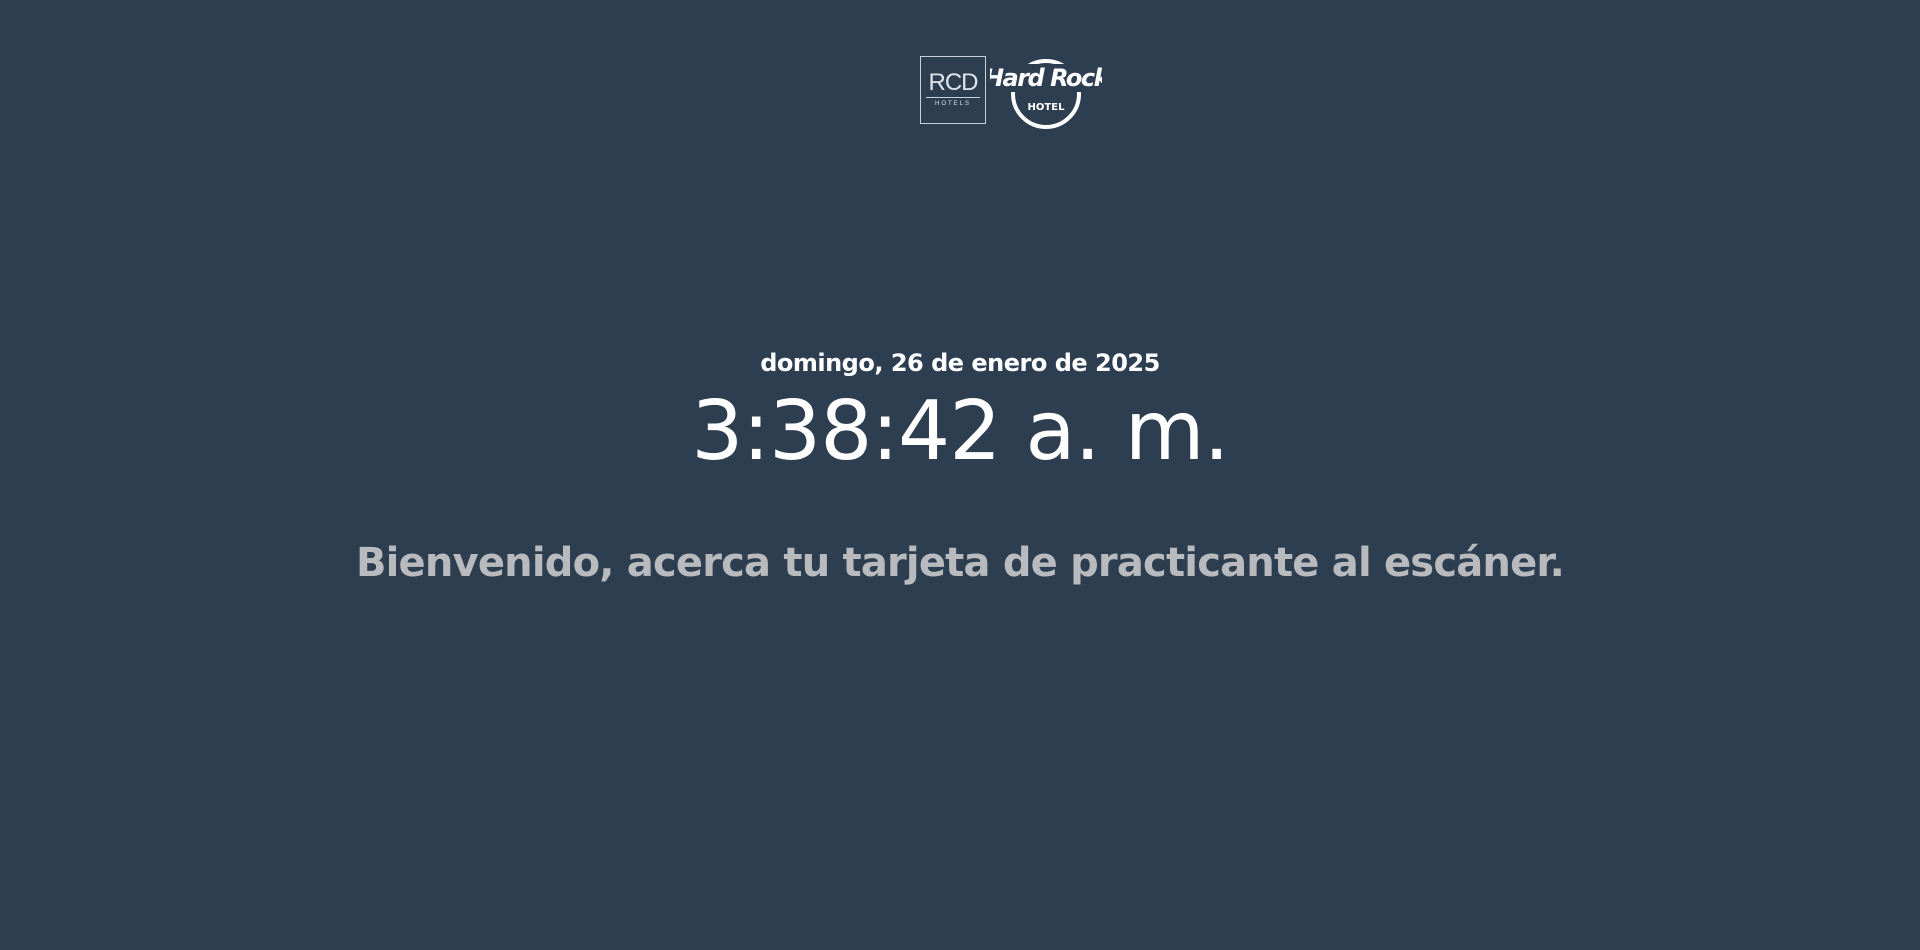  What do you see at coordinates (952, 104) in the screenshot?
I see `rcd-logo-subtext: HOTELS` at bounding box center [952, 104].